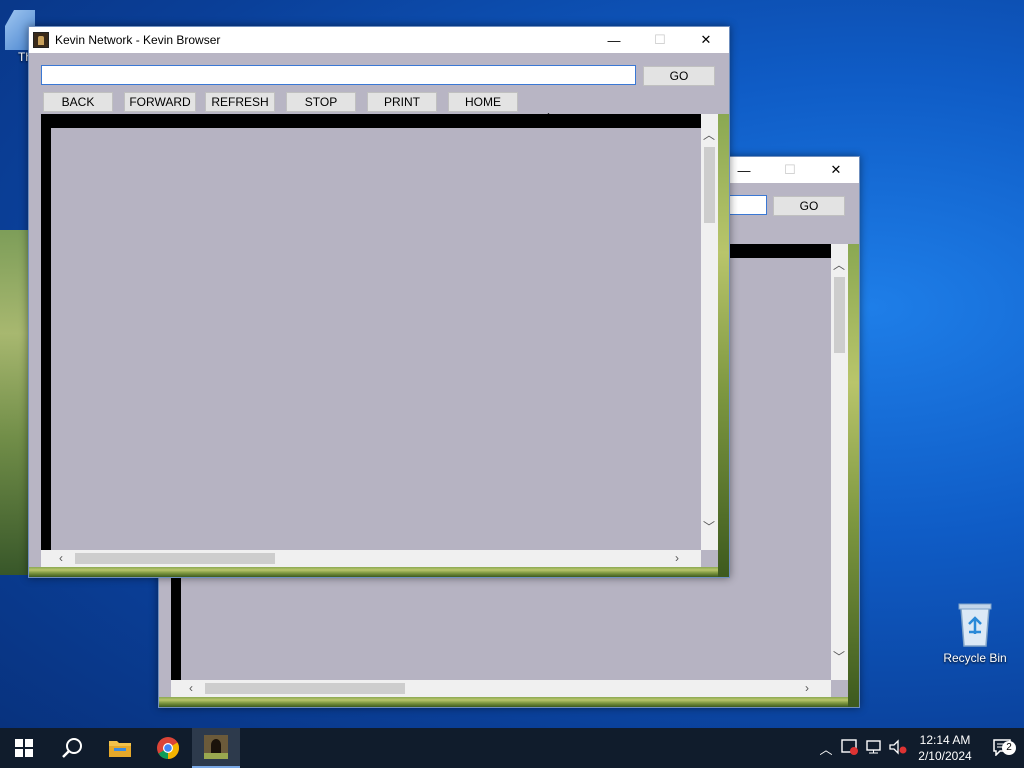 This screenshot has height=768, width=1024. I want to click on kevin-browser-taskbar-button, so click(216, 748).